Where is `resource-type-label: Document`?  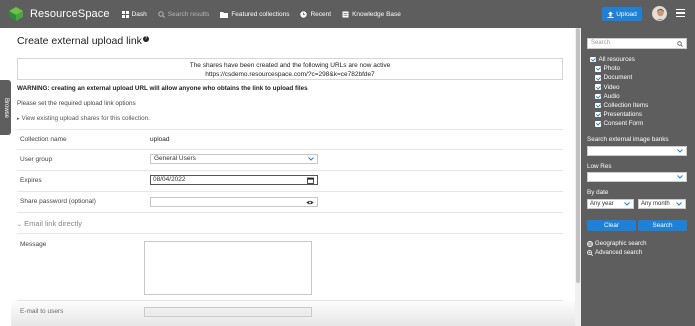 resource-type-label: Document is located at coordinates (618, 78).